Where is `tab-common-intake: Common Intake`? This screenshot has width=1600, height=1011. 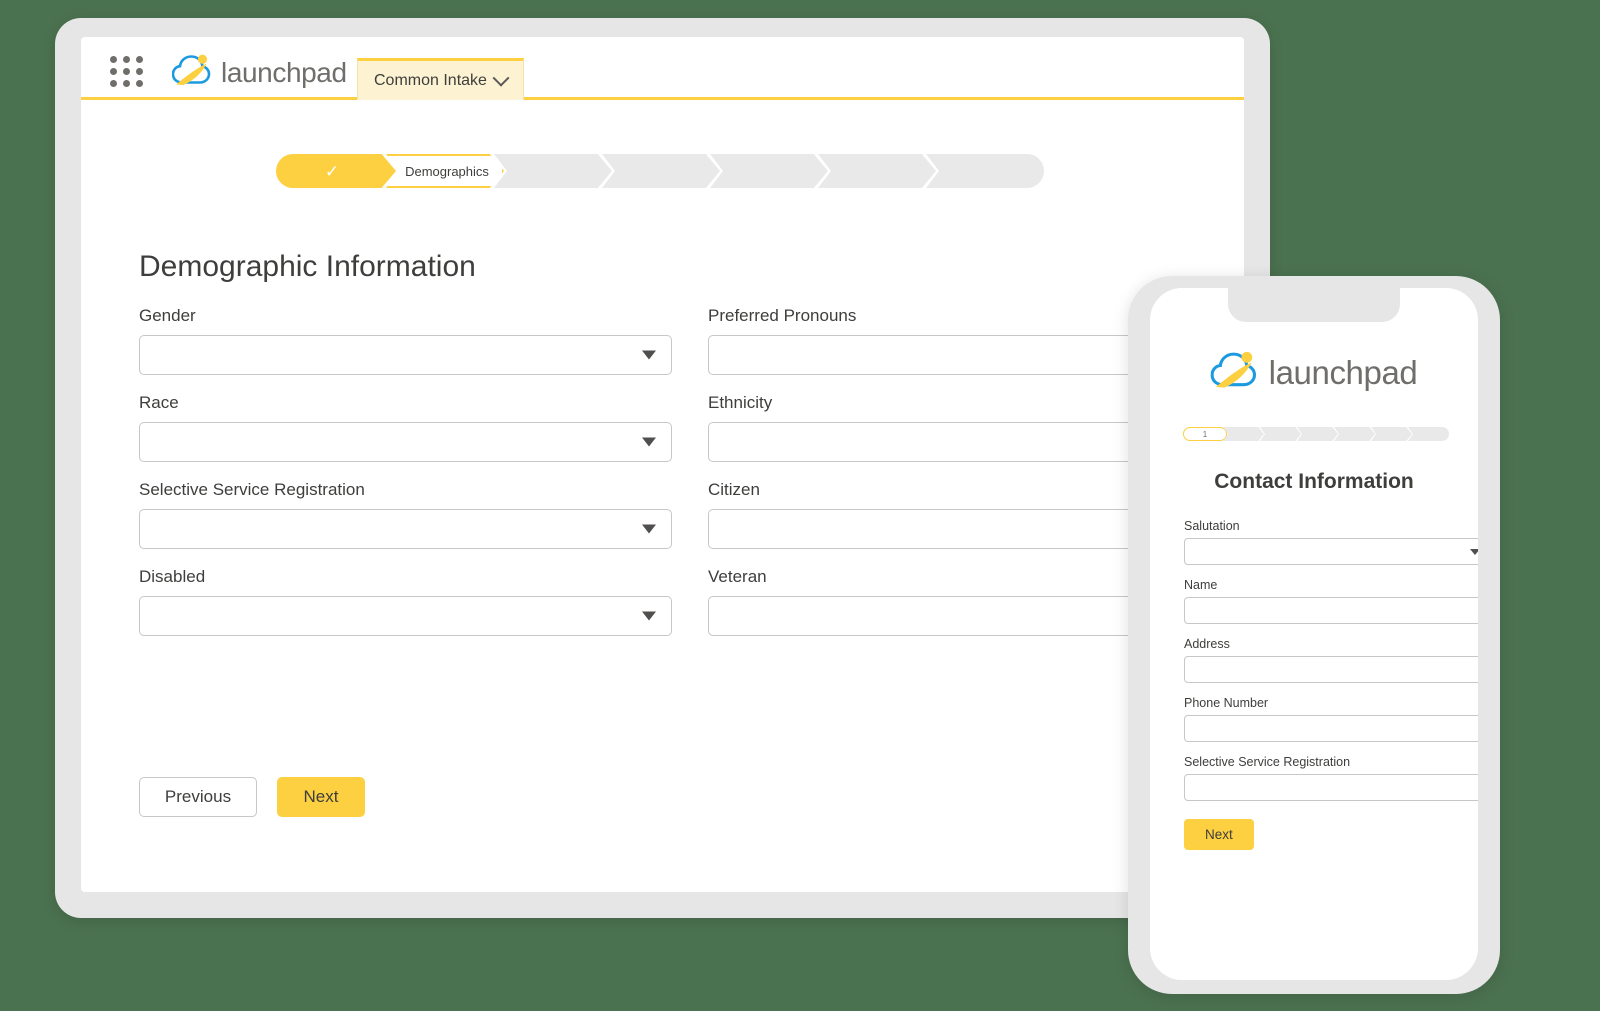 tab-common-intake: Common Intake is located at coordinates (440, 79).